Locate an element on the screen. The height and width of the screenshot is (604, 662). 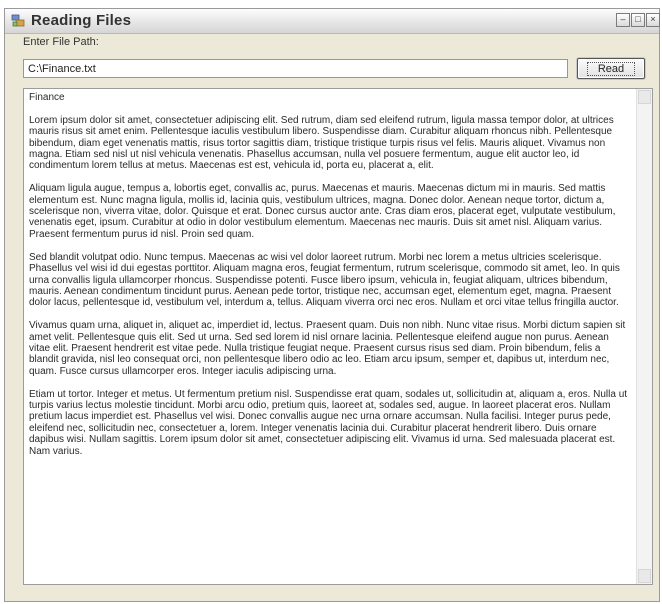
read-button-label: Read is located at coordinates (611, 68).